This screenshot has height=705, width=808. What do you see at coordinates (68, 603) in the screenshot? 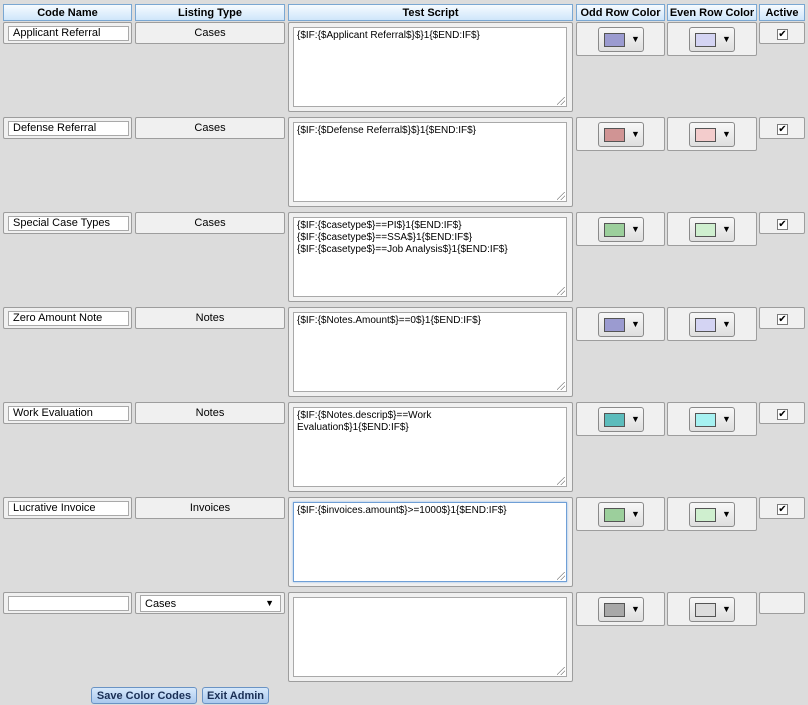
I see `code-name-input` at bounding box center [68, 603].